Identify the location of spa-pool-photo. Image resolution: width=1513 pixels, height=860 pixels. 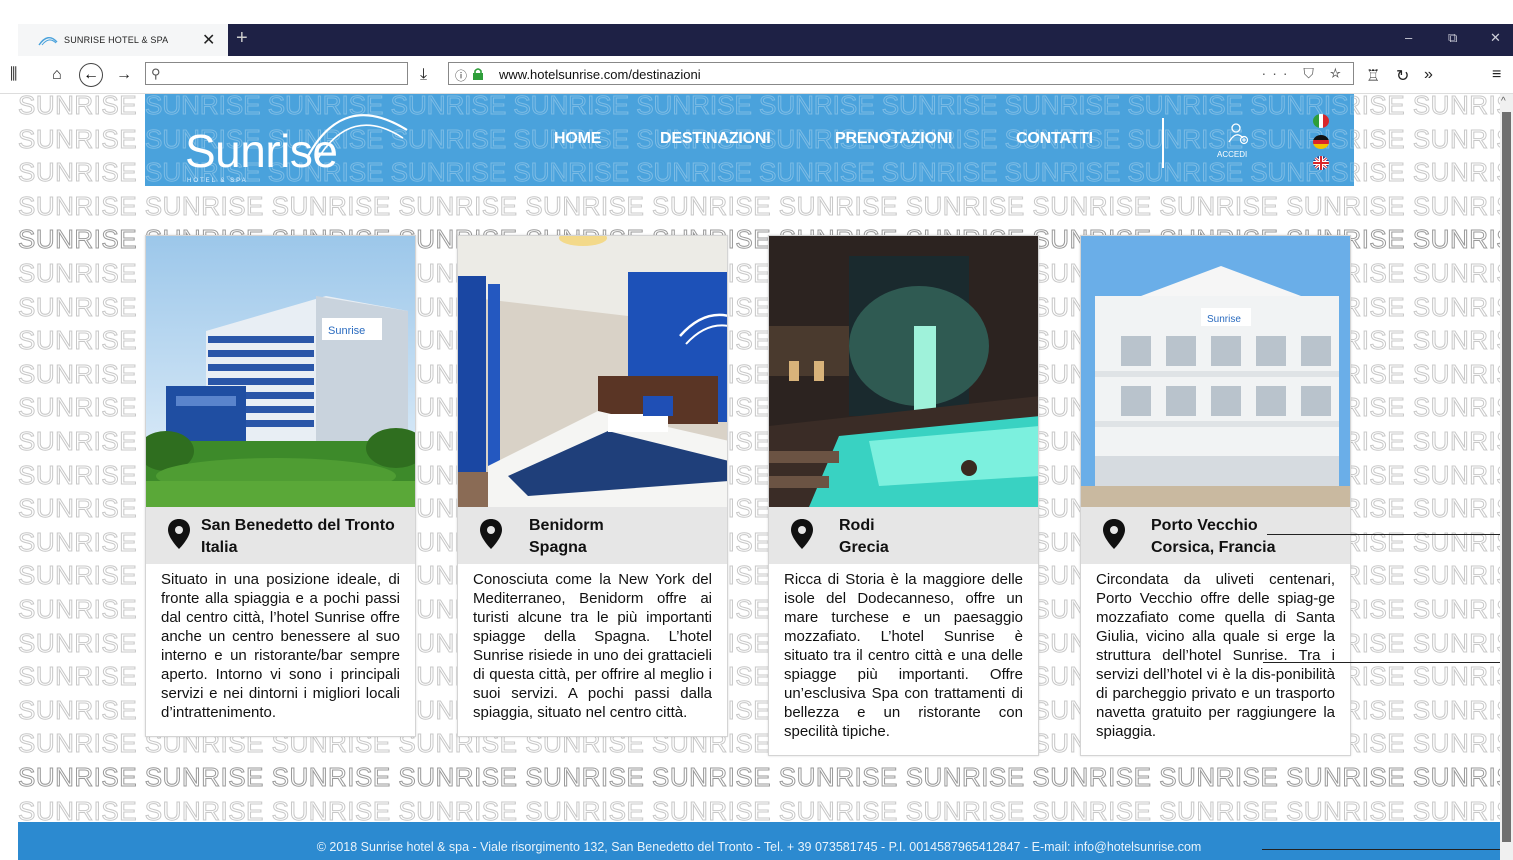
(903, 371).